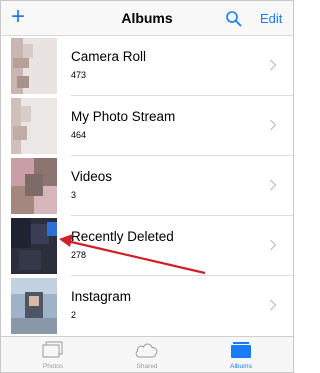  What do you see at coordinates (271, 18) in the screenshot?
I see `edit-button: Edit` at bounding box center [271, 18].